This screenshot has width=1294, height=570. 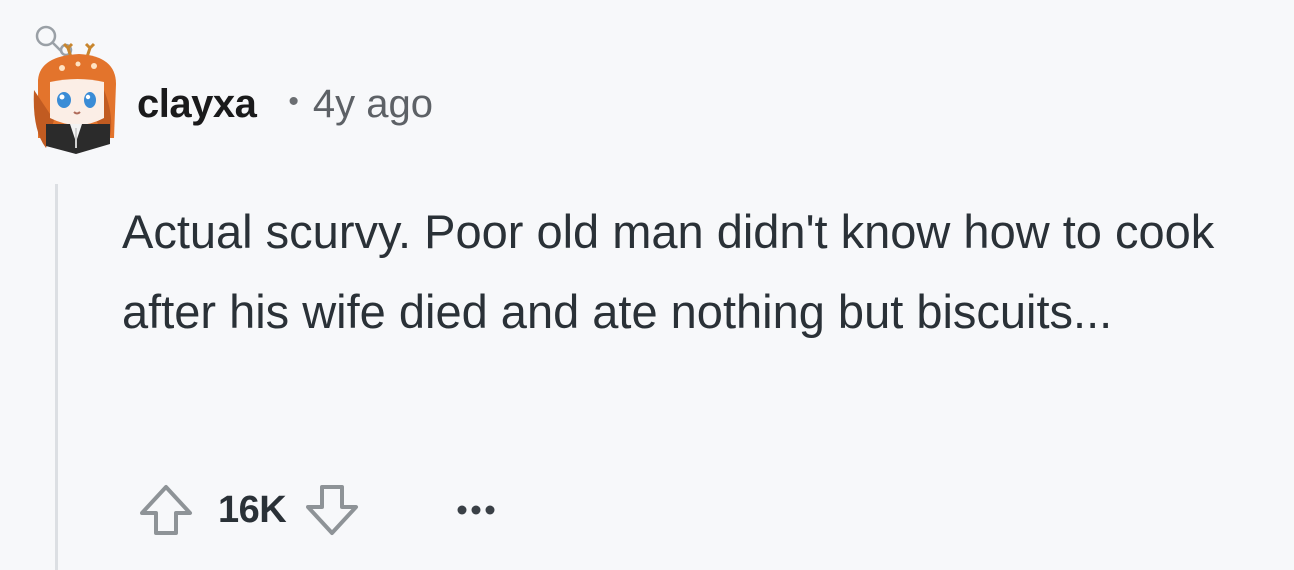 I want to click on more-options-icon, so click(x=476, y=510).